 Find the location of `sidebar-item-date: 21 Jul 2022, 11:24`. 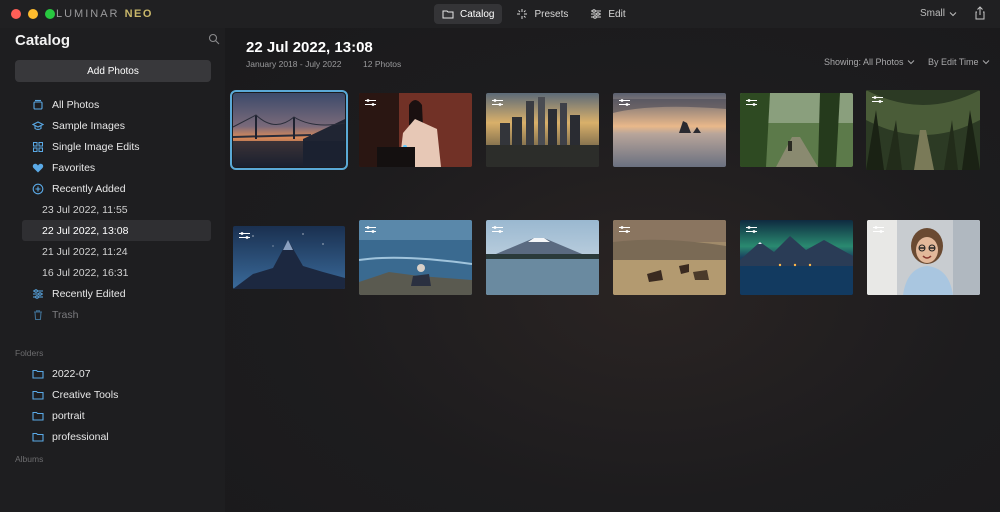

sidebar-item-date: 21 Jul 2022, 11:24 is located at coordinates (116, 251).